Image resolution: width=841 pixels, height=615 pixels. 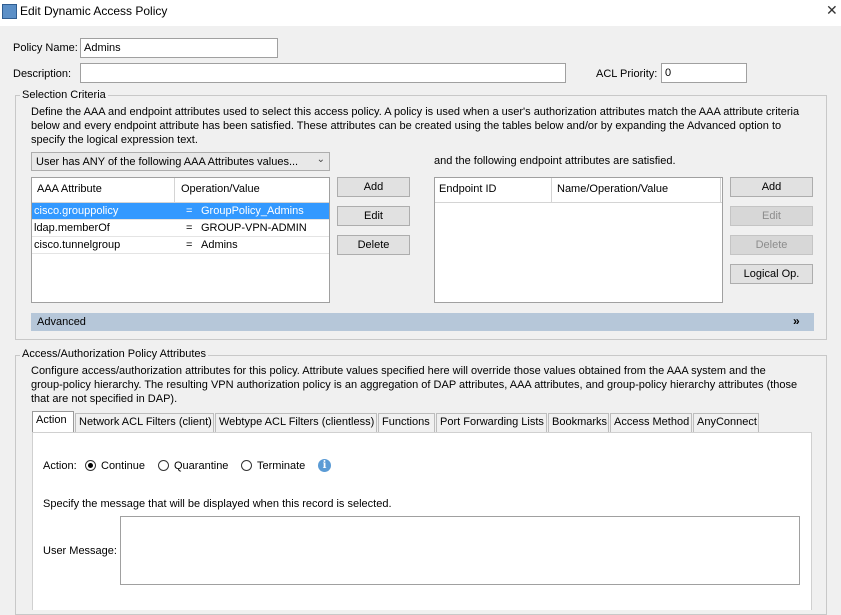 What do you see at coordinates (420, 13) in the screenshot?
I see `title-bar: Edit Dynamic Access Policy ✕` at bounding box center [420, 13].